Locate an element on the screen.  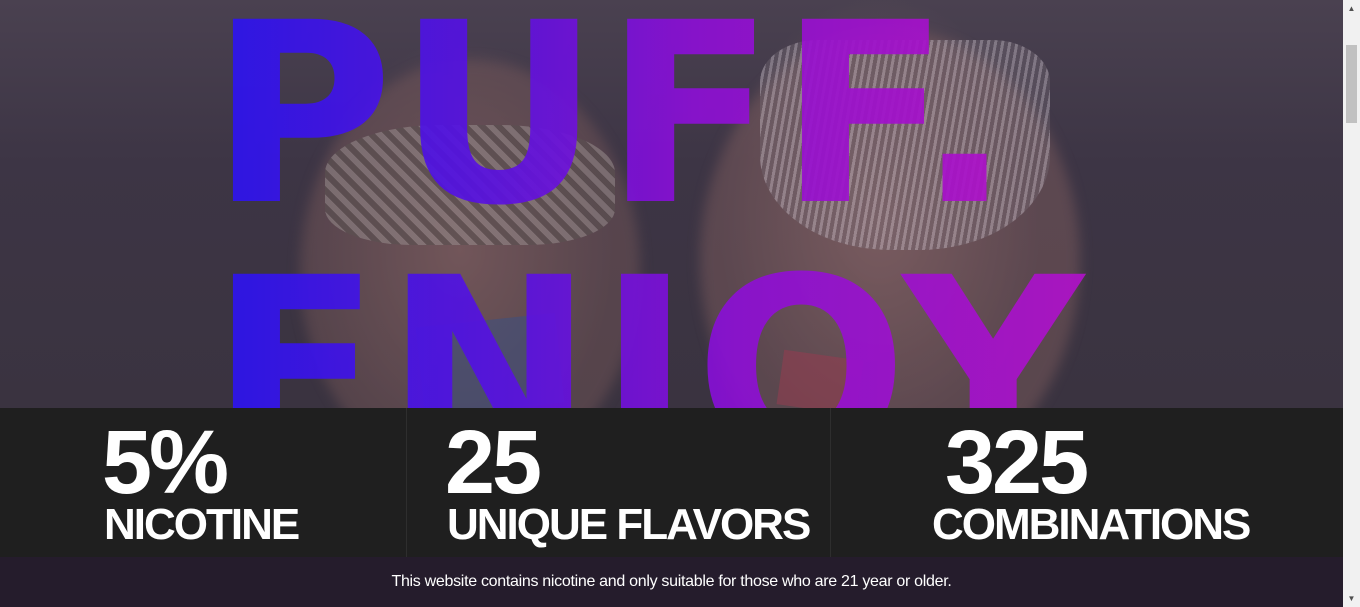
stat-label: NICOTINE is located at coordinates (202, 524).